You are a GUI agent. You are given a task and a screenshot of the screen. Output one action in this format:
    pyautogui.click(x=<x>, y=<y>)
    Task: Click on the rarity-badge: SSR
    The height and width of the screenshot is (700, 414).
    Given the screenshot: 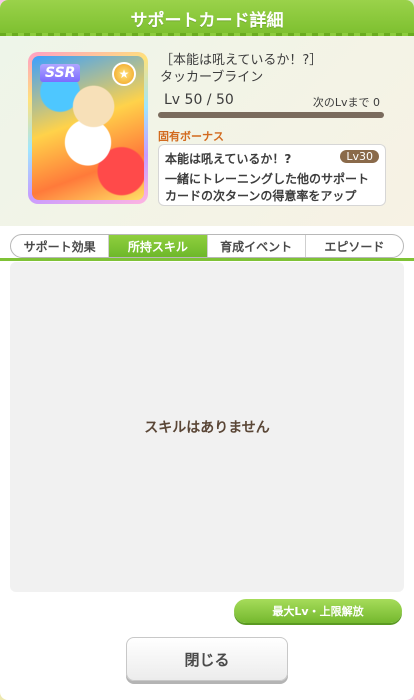 What is the action you would take?
    pyautogui.click(x=60, y=73)
    